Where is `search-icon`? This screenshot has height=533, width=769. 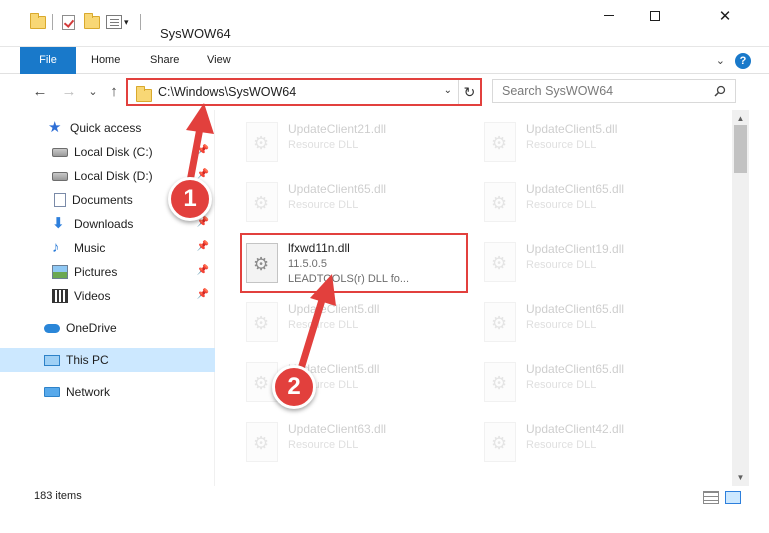
search-icon is located at coordinates (720, 91).